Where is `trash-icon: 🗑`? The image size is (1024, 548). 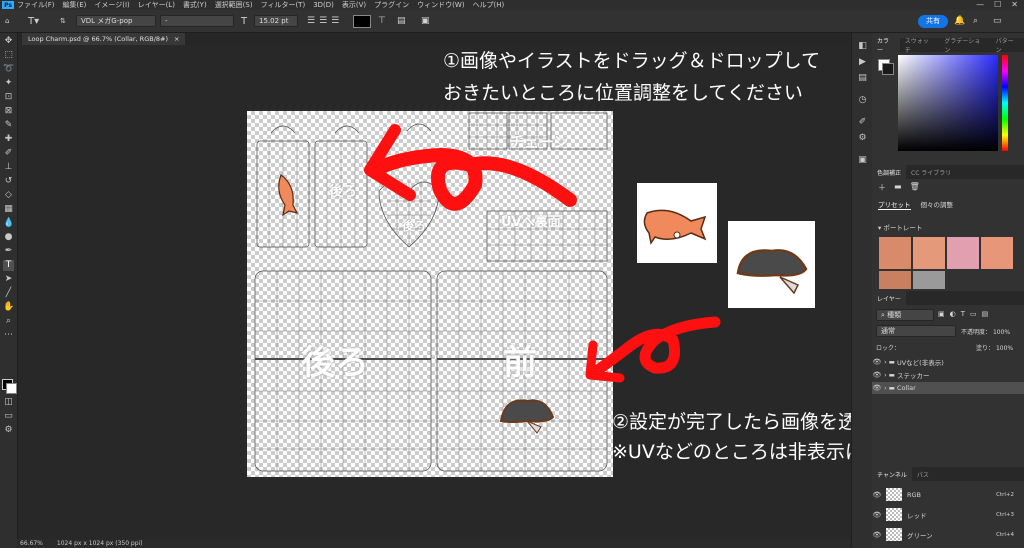
trash-icon: 🗑 is located at coordinates (915, 187).